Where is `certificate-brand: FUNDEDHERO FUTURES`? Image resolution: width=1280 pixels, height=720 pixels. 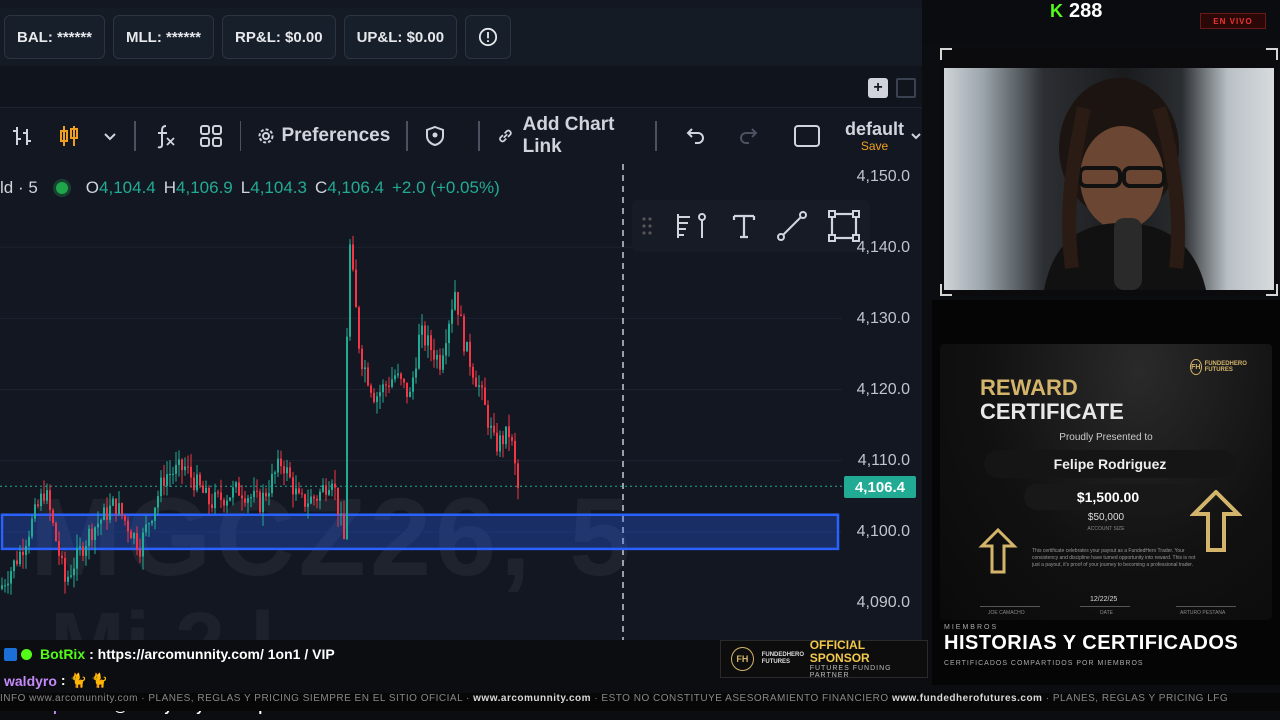 certificate-brand: FUNDEDHERO FUTURES is located at coordinates (1225, 367).